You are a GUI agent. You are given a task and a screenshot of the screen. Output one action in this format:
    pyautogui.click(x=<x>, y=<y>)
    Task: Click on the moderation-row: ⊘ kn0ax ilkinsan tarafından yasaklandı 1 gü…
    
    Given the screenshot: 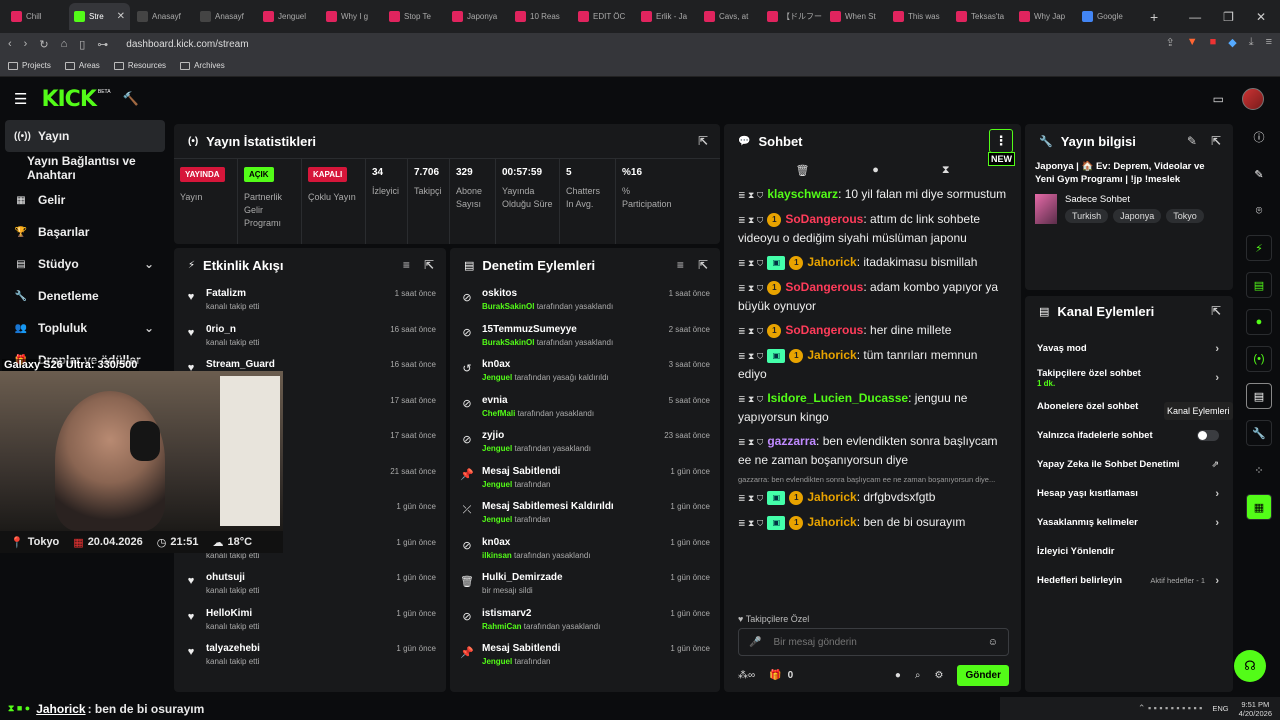 What is the action you would take?
    pyautogui.click(x=585, y=549)
    